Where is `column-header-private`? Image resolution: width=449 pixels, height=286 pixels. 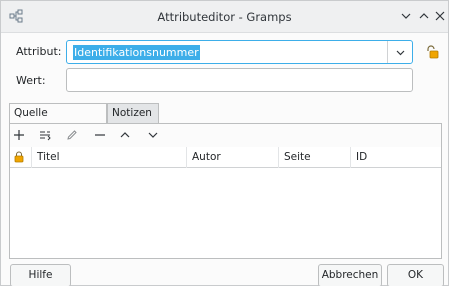 column-header-private is located at coordinates (21, 157).